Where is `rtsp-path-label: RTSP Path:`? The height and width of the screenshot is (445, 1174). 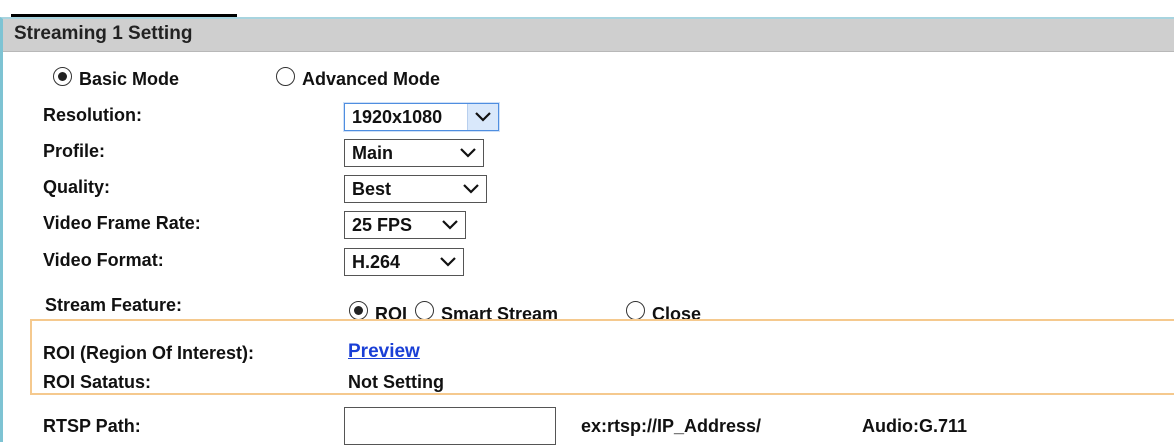 rtsp-path-label: RTSP Path: is located at coordinates (92, 426).